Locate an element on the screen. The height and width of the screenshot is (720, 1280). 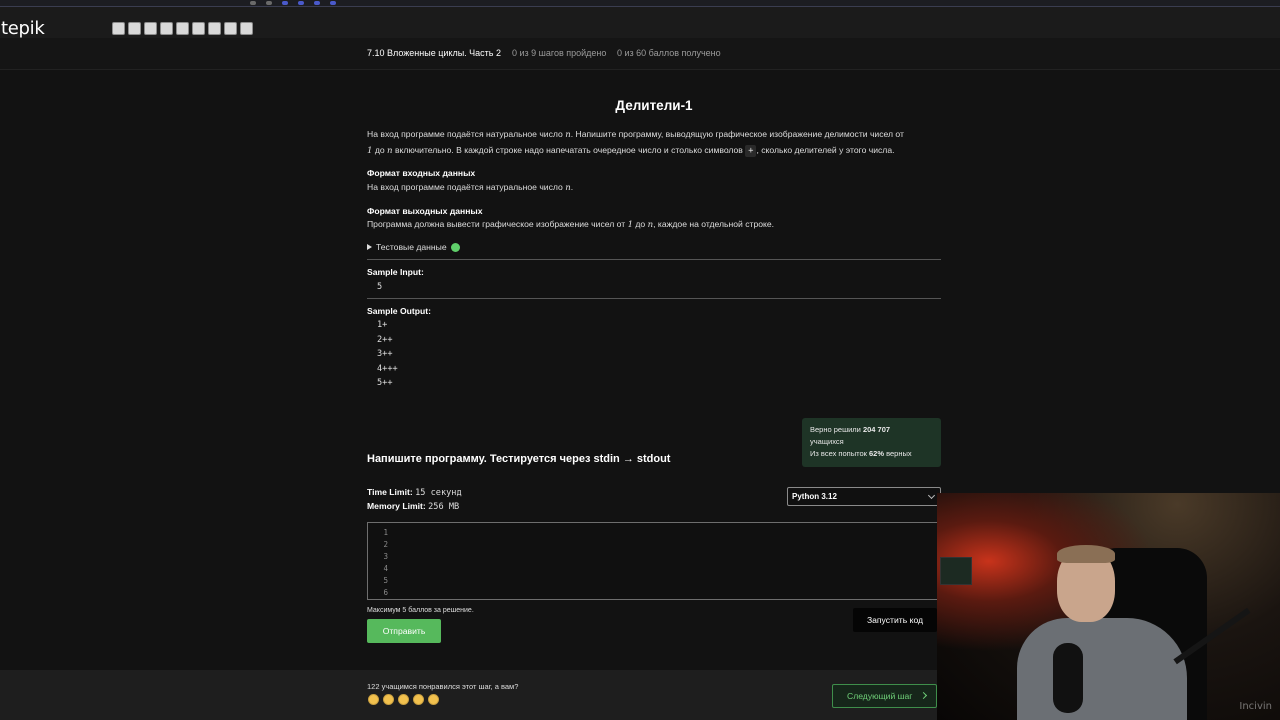
sample-output-label: Sample Output: is located at coordinates (399, 311).